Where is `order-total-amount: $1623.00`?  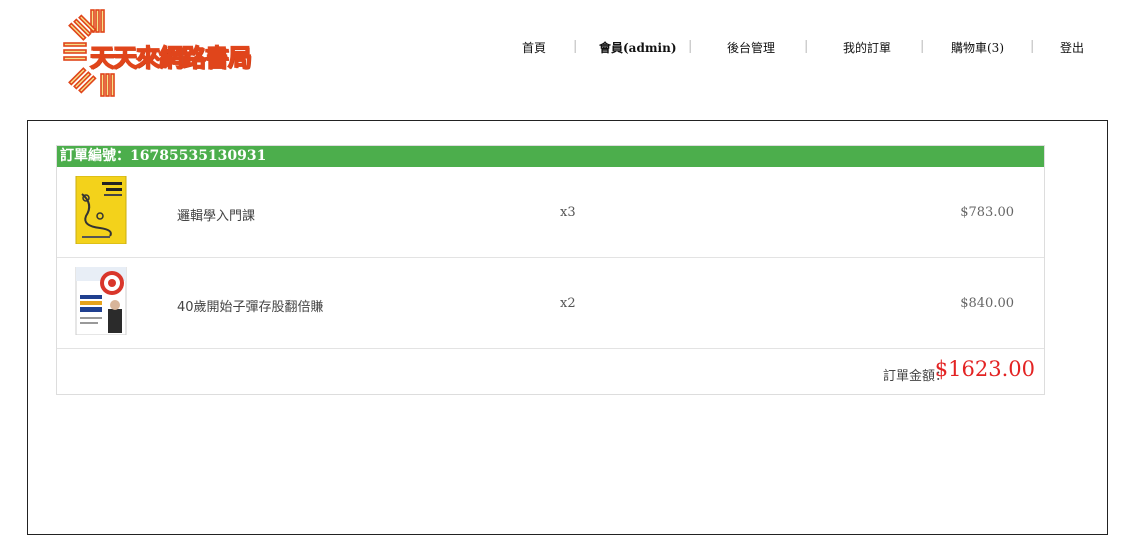
order-total-amount: $1623.00 is located at coordinates (984, 369).